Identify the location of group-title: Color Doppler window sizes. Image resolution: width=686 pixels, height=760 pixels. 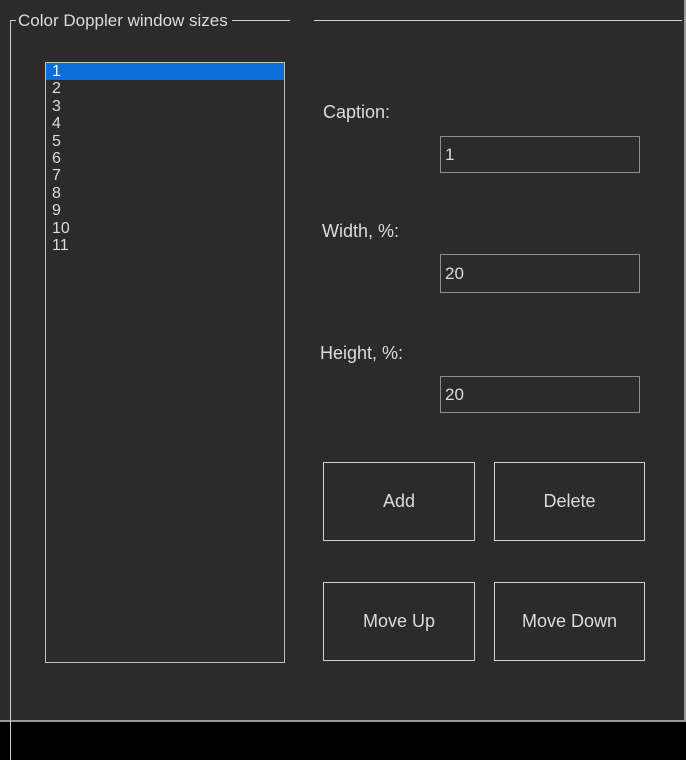
(124, 21).